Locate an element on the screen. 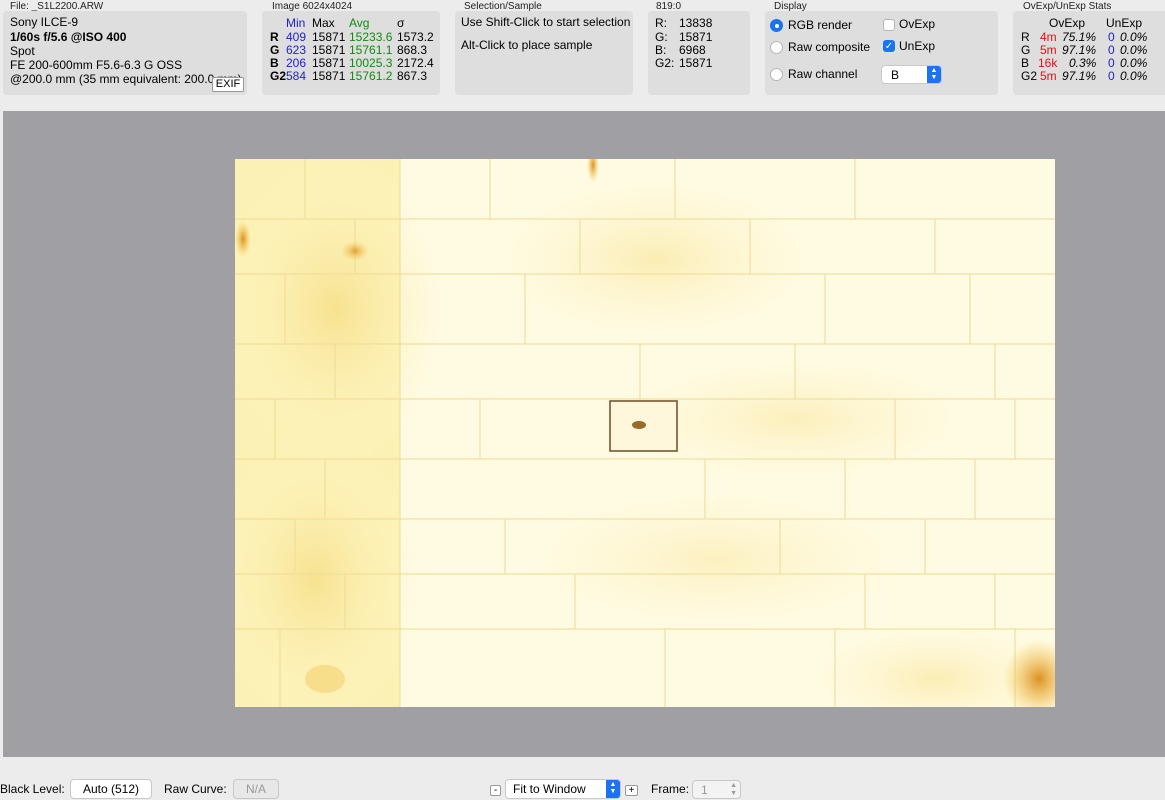 The height and width of the screenshot is (800, 1165). zoom-select: Fit to Window ▲ ▼ is located at coordinates (563, 789).